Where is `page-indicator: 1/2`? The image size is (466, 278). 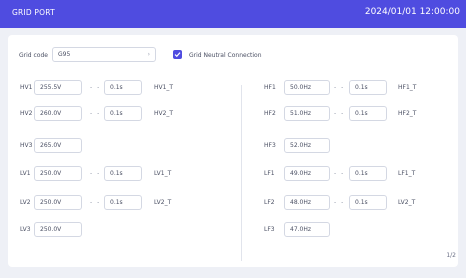 page-indicator: 1/2 is located at coordinates (451, 255).